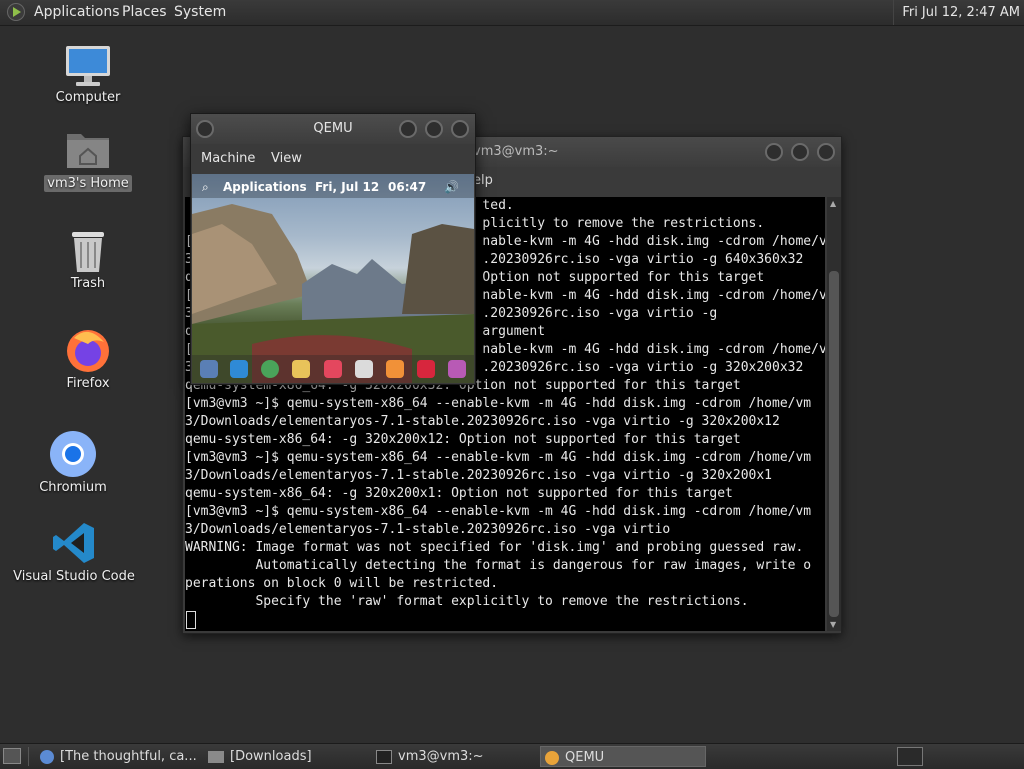 Image resolution: width=1024 pixels, height=769 pixels. Describe the element at coordinates (395, 369) in the screenshot. I see `music-icon` at that location.